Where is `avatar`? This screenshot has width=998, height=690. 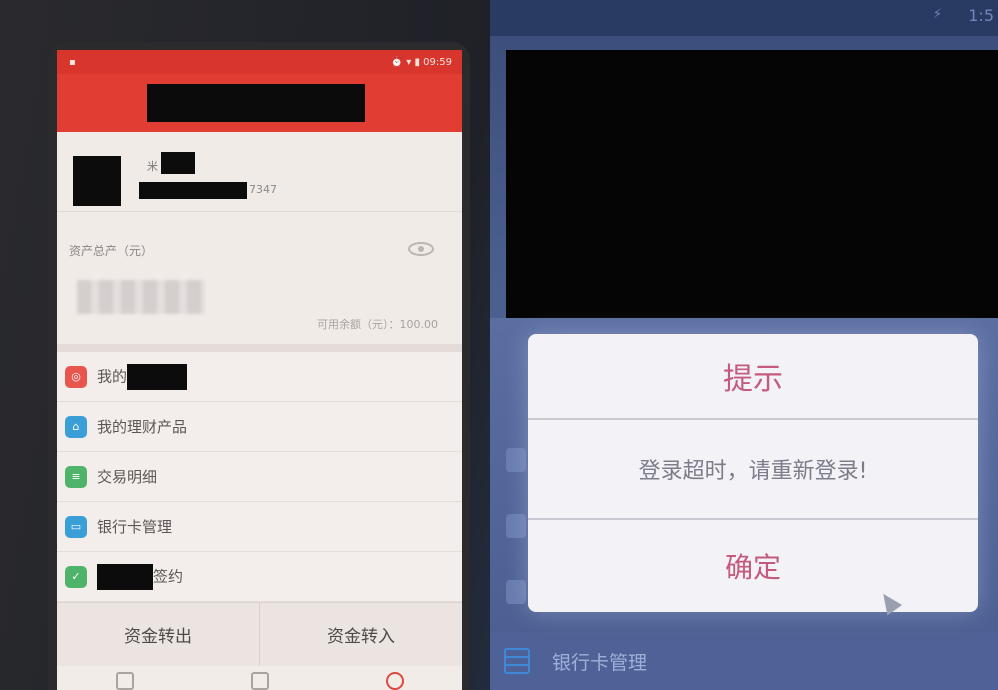 avatar is located at coordinates (97, 181).